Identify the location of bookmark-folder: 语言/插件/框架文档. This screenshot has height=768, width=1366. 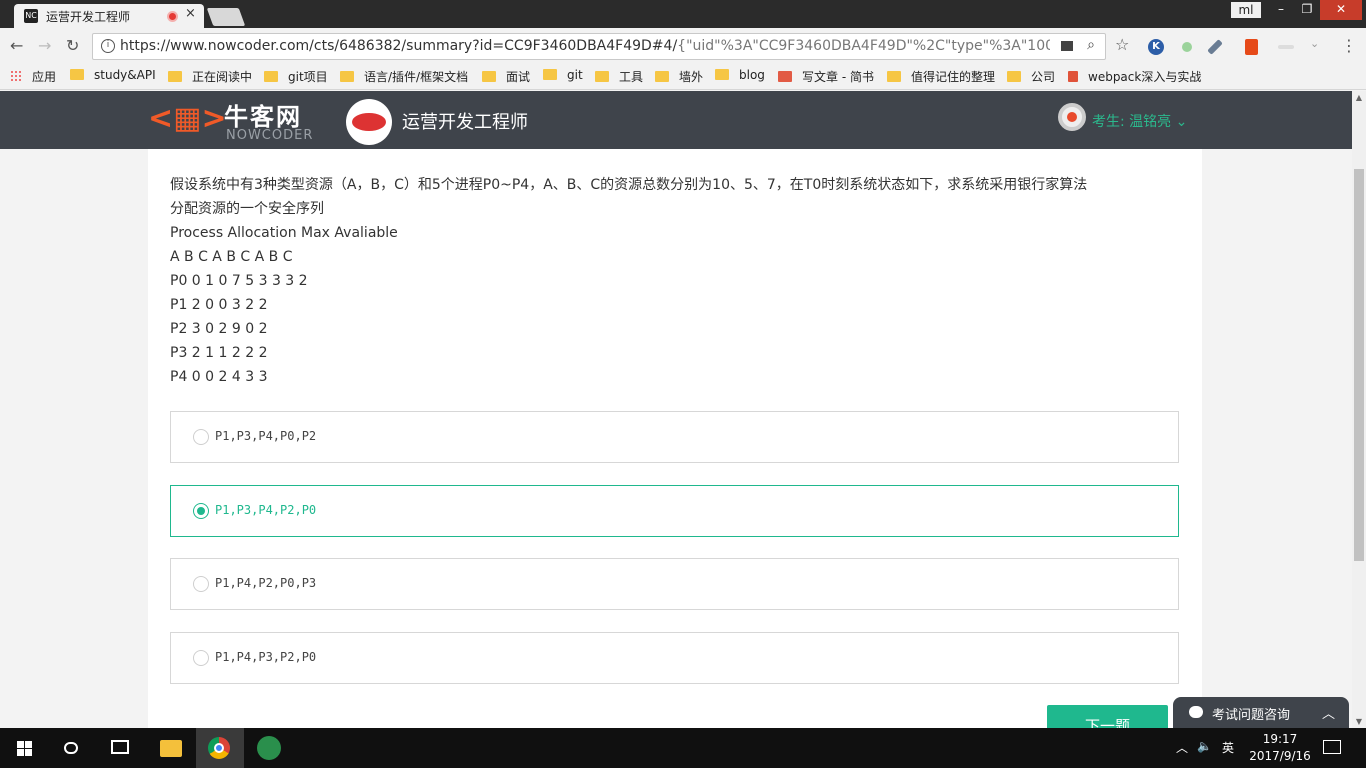
(404, 76).